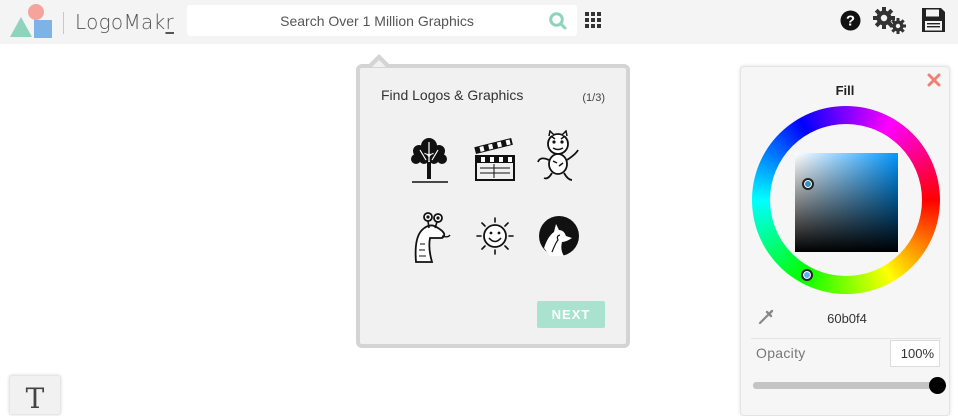  I want to click on hex-color-value: 60b0f4, so click(847, 318).